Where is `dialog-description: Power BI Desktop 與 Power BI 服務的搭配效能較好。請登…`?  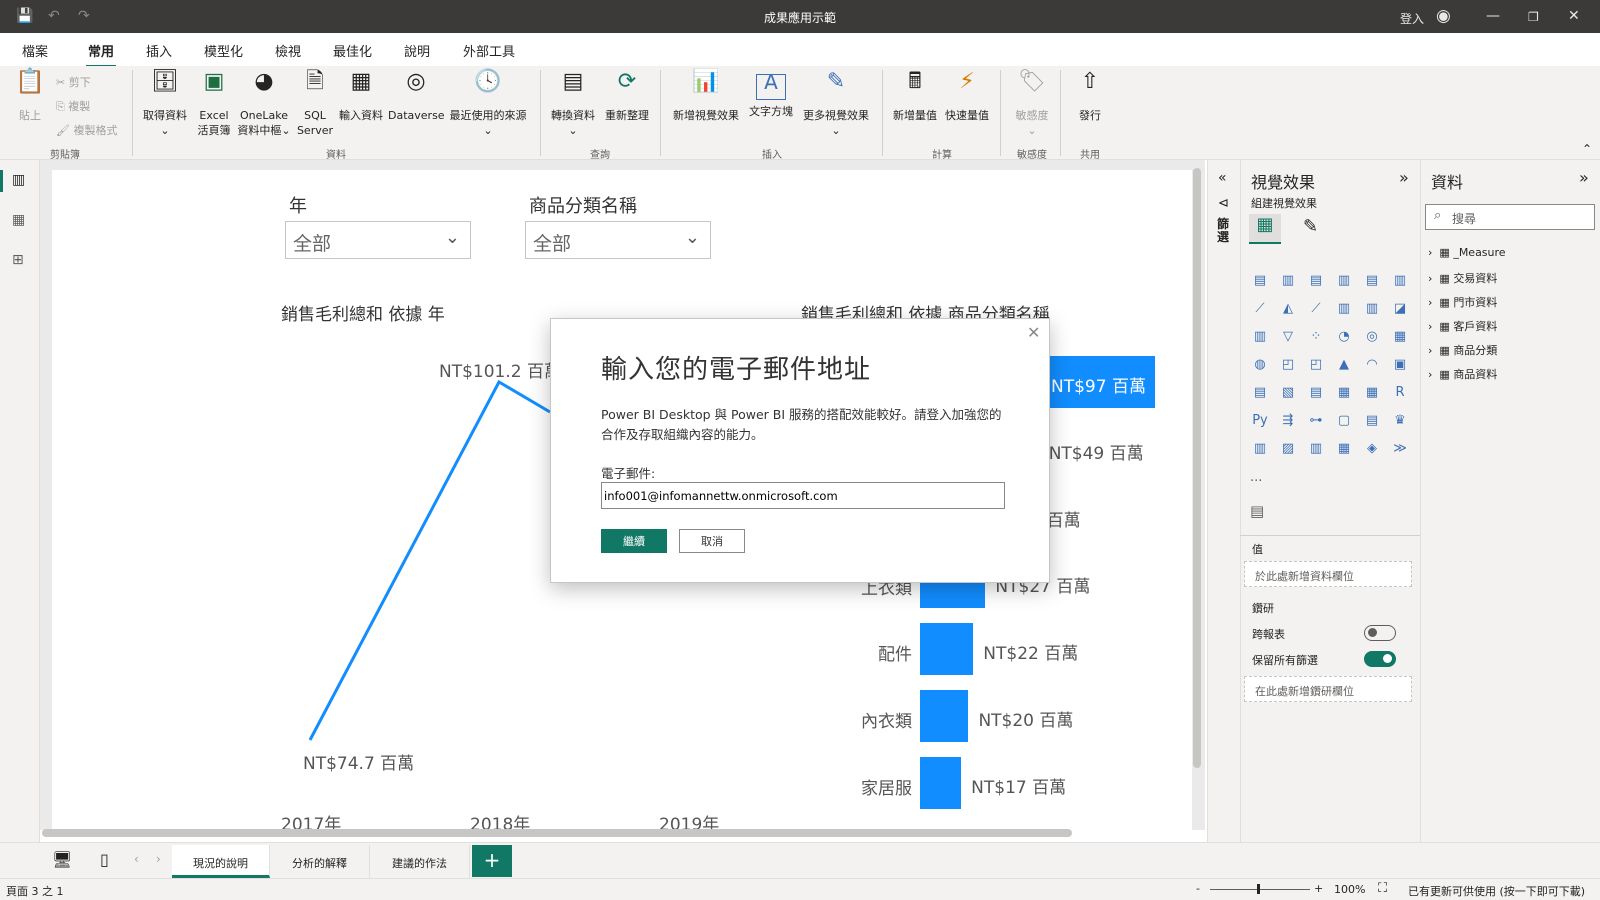
dialog-description: Power BI Desktop 與 Power BI 服務的搭配效能較好。請登… is located at coordinates (801, 424).